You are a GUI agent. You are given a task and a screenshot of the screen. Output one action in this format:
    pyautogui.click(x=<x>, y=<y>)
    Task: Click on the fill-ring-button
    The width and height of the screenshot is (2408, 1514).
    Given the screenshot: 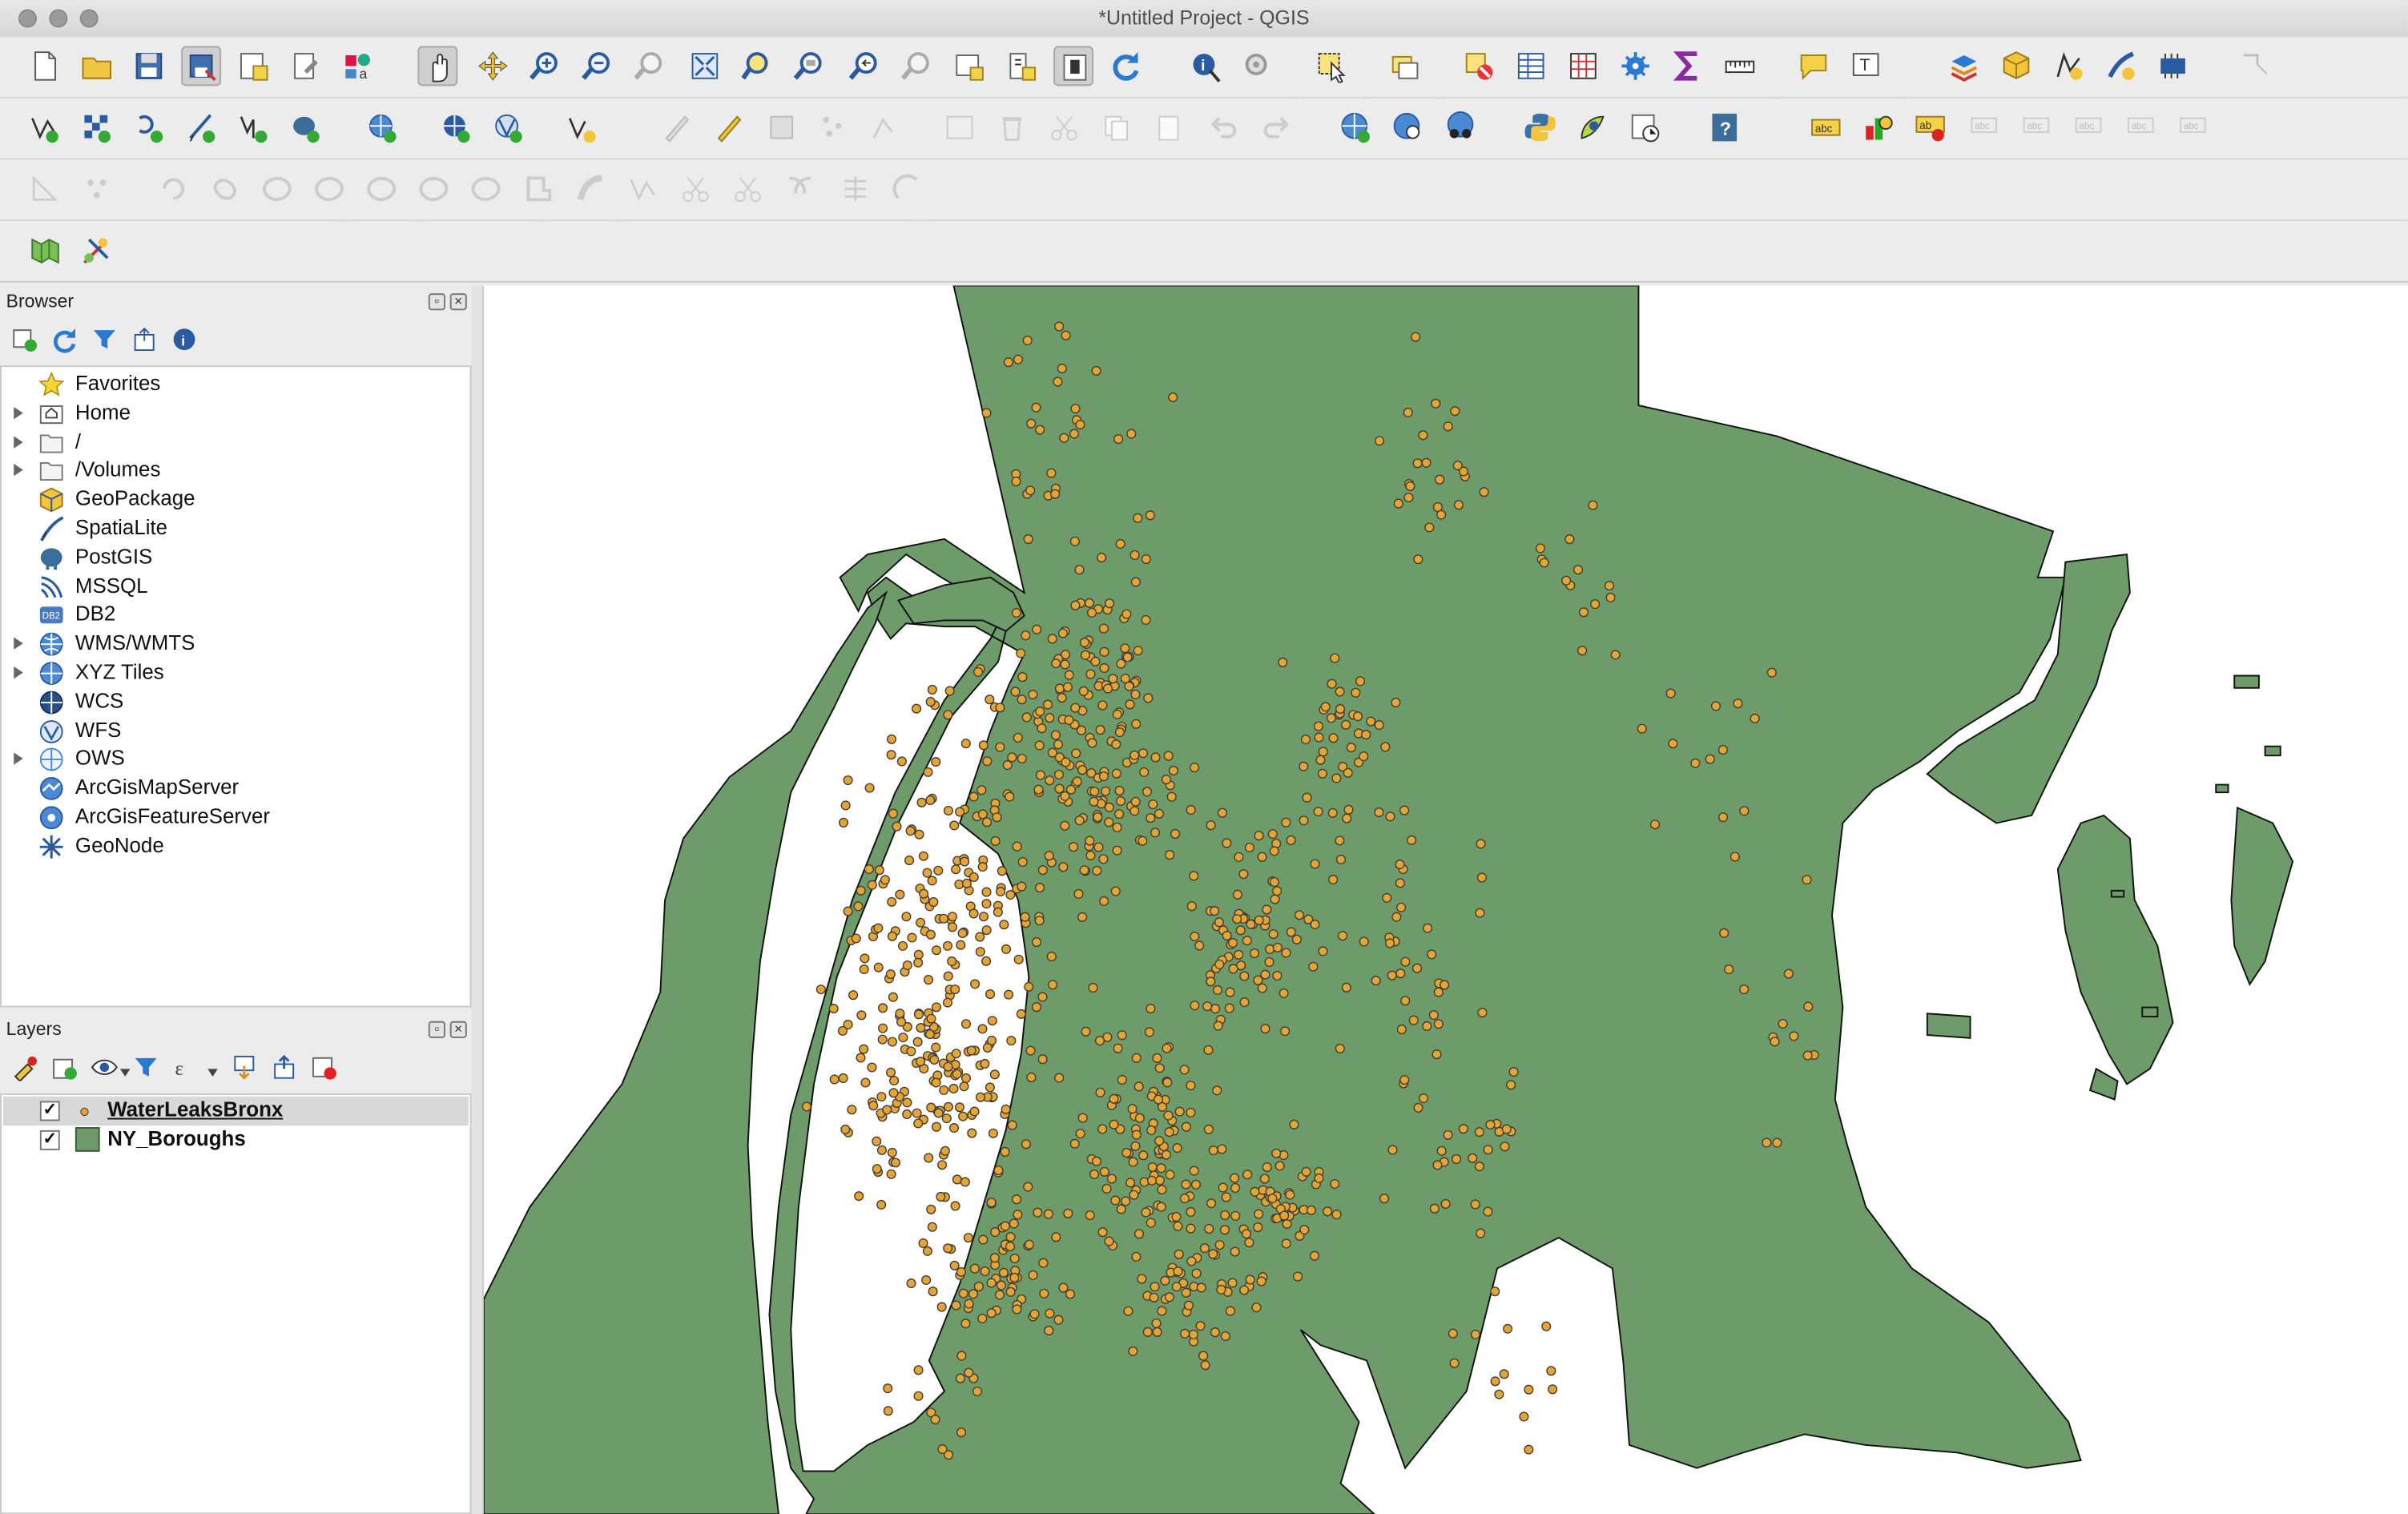 What is the action you would take?
    pyautogui.click(x=382, y=189)
    